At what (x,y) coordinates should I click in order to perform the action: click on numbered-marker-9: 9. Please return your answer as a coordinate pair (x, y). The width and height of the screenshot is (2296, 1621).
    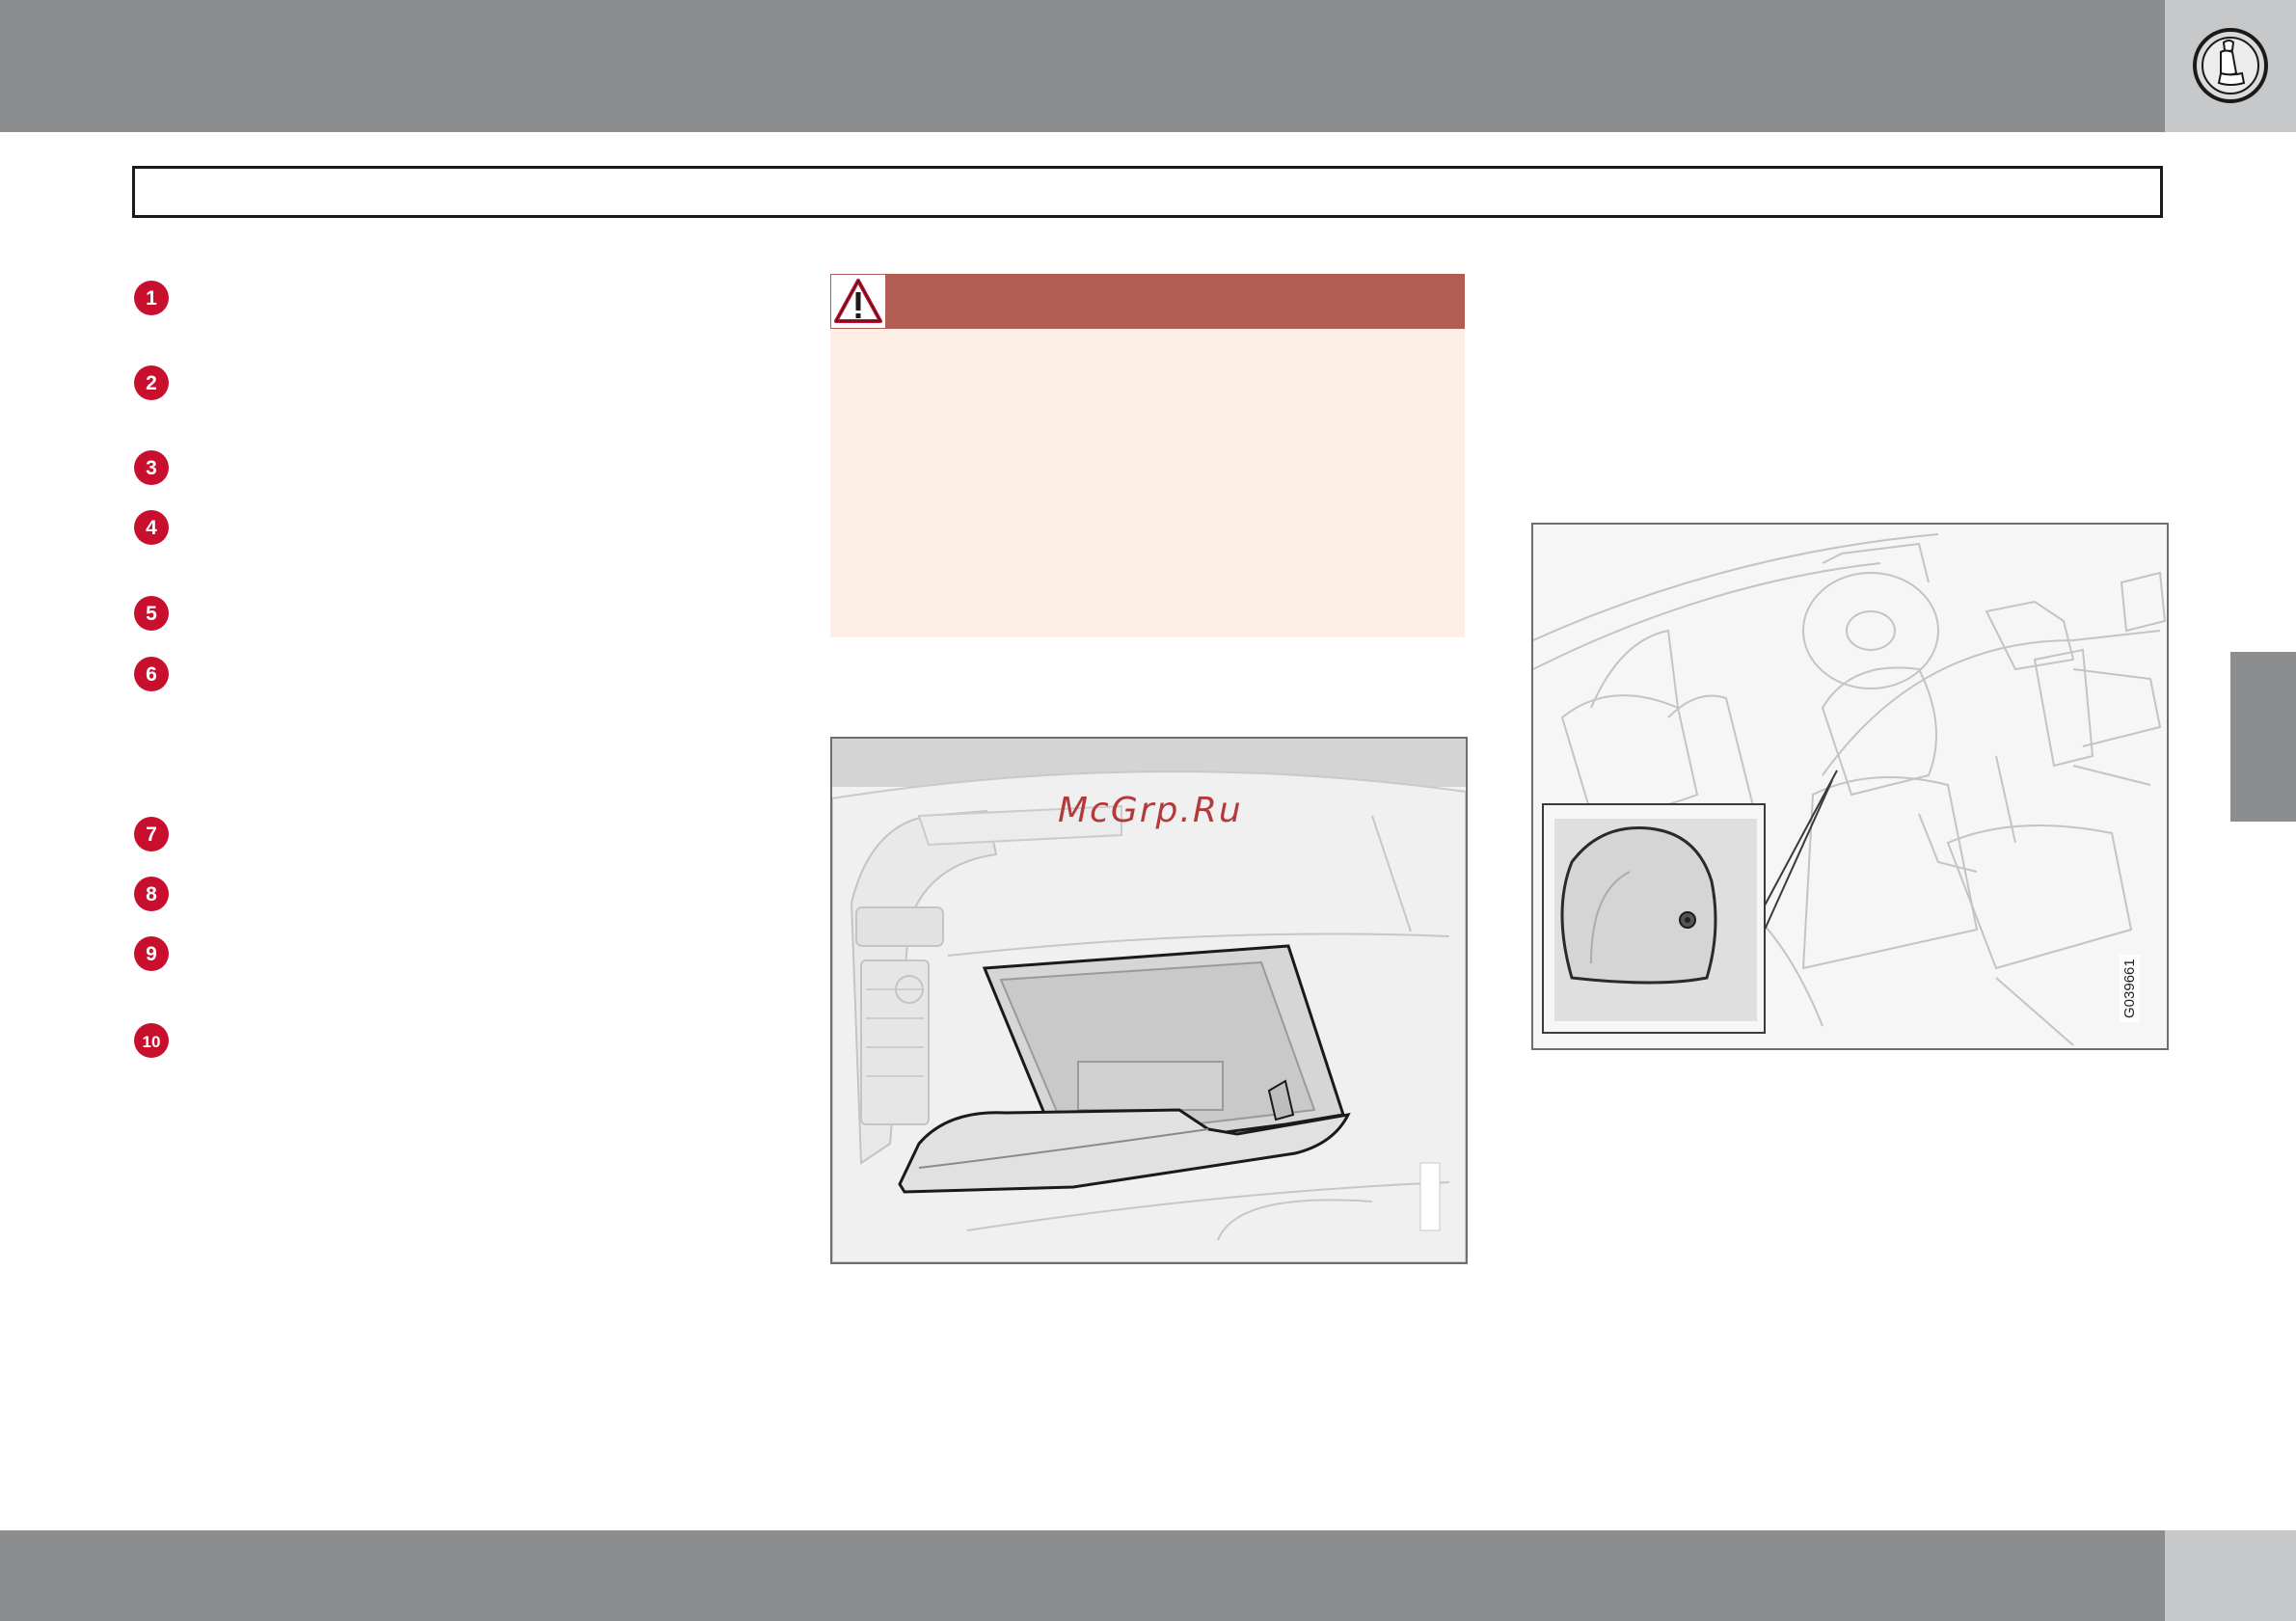
    Looking at the image, I should click on (151, 953).